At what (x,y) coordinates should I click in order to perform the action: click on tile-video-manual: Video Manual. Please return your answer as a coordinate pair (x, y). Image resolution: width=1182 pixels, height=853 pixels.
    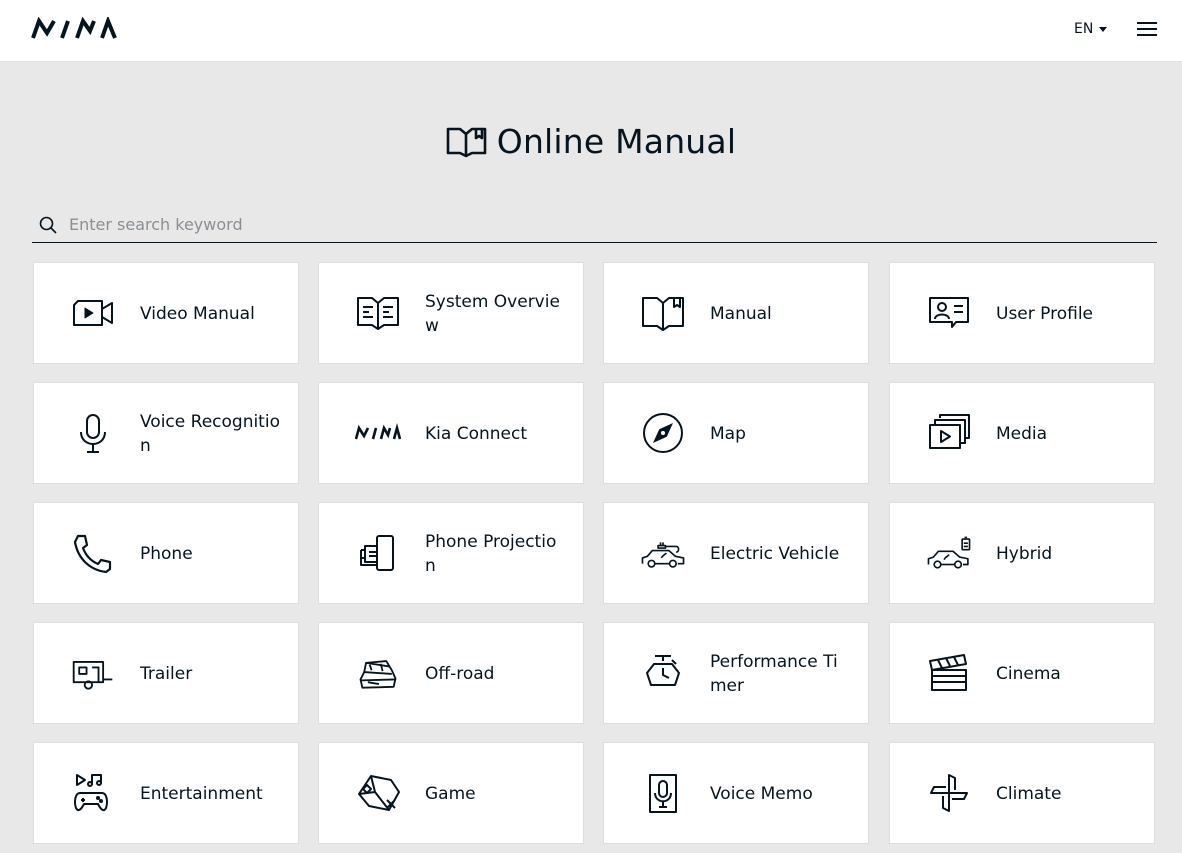
    Looking at the image, I should click on (166, 313).